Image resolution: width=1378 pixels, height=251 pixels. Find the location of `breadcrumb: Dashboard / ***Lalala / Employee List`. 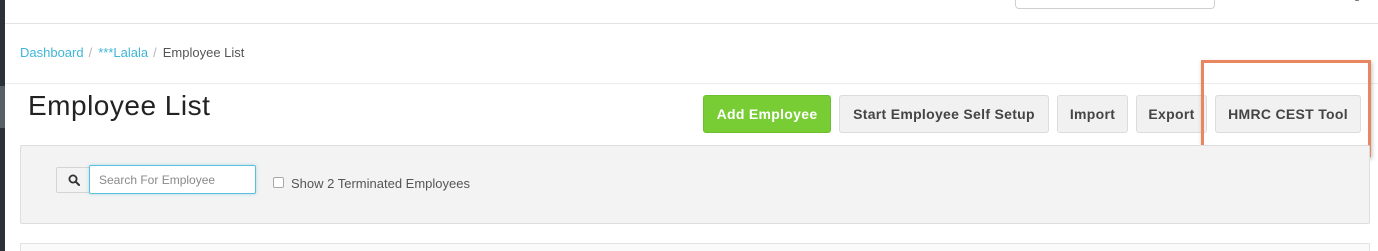

breadcrumb: Dashboard / ***Lalala / Employee List is located at coordinates (132, 52).